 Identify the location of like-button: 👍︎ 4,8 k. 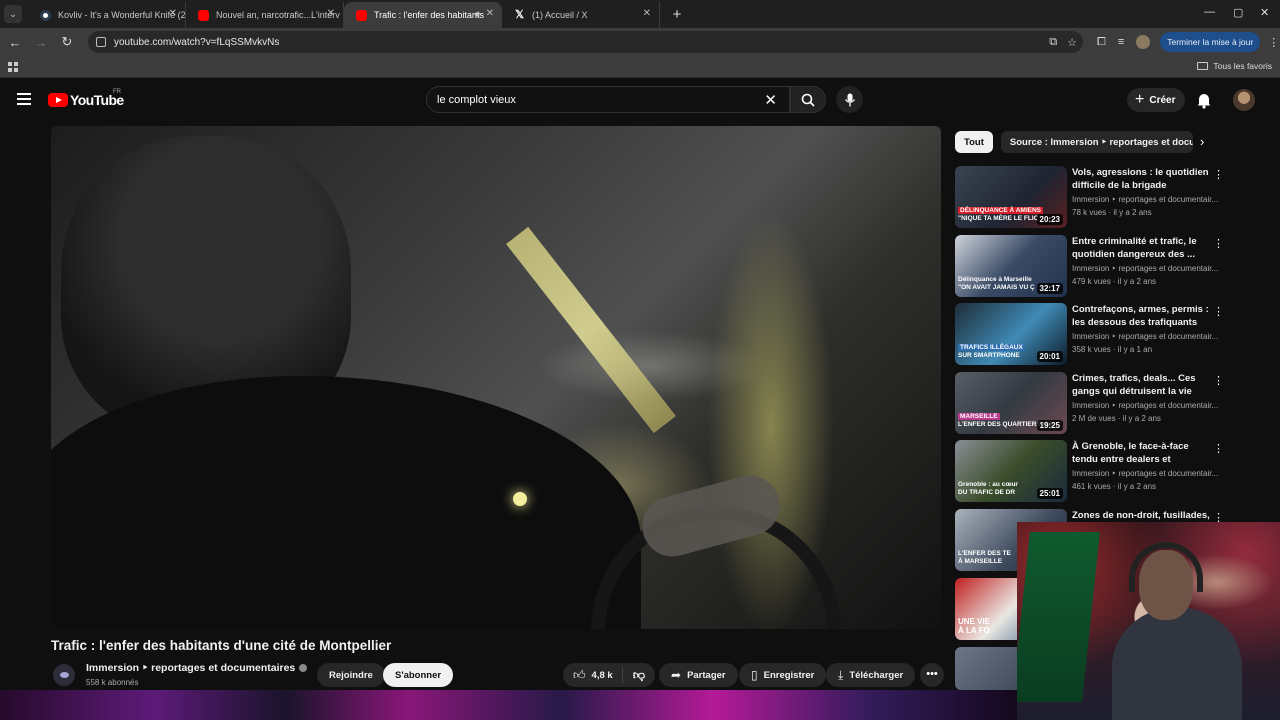
(593, 675).